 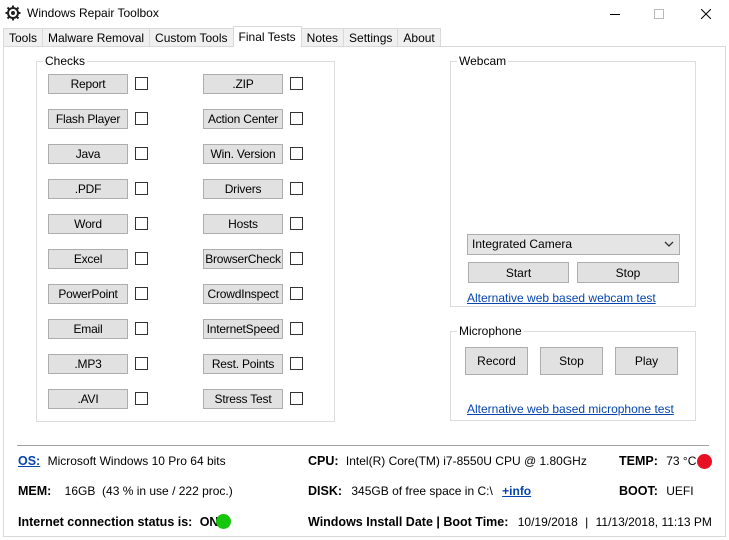 What do you see at coordinates (267, 36) in the screenshot?
I see `tab-final-tests: Final Tests` at bounding box center [267, 36].